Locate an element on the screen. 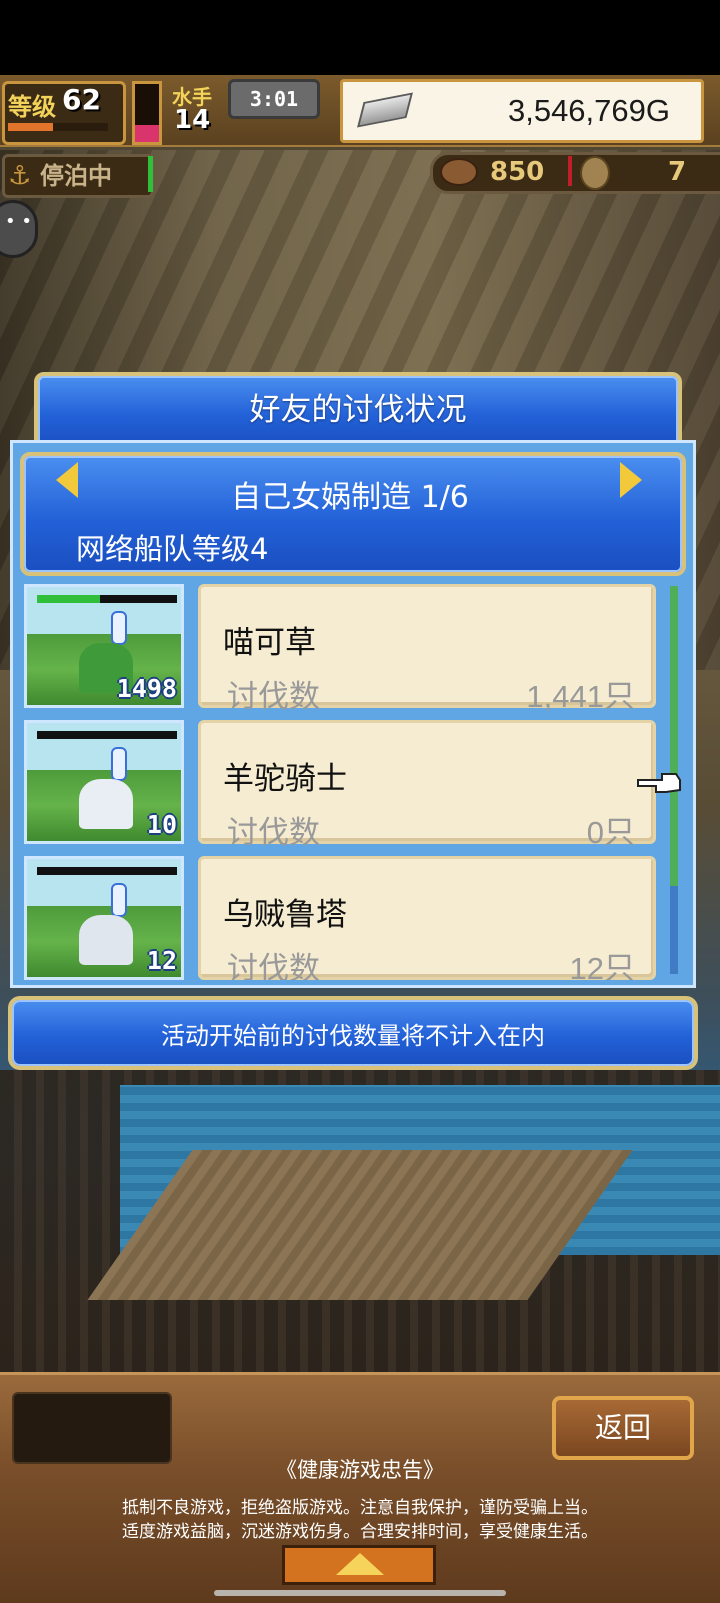 Image resolution: width=720 pixels, height=1603 pixels. level-label: 等级 is located at coordinates (32, 107).